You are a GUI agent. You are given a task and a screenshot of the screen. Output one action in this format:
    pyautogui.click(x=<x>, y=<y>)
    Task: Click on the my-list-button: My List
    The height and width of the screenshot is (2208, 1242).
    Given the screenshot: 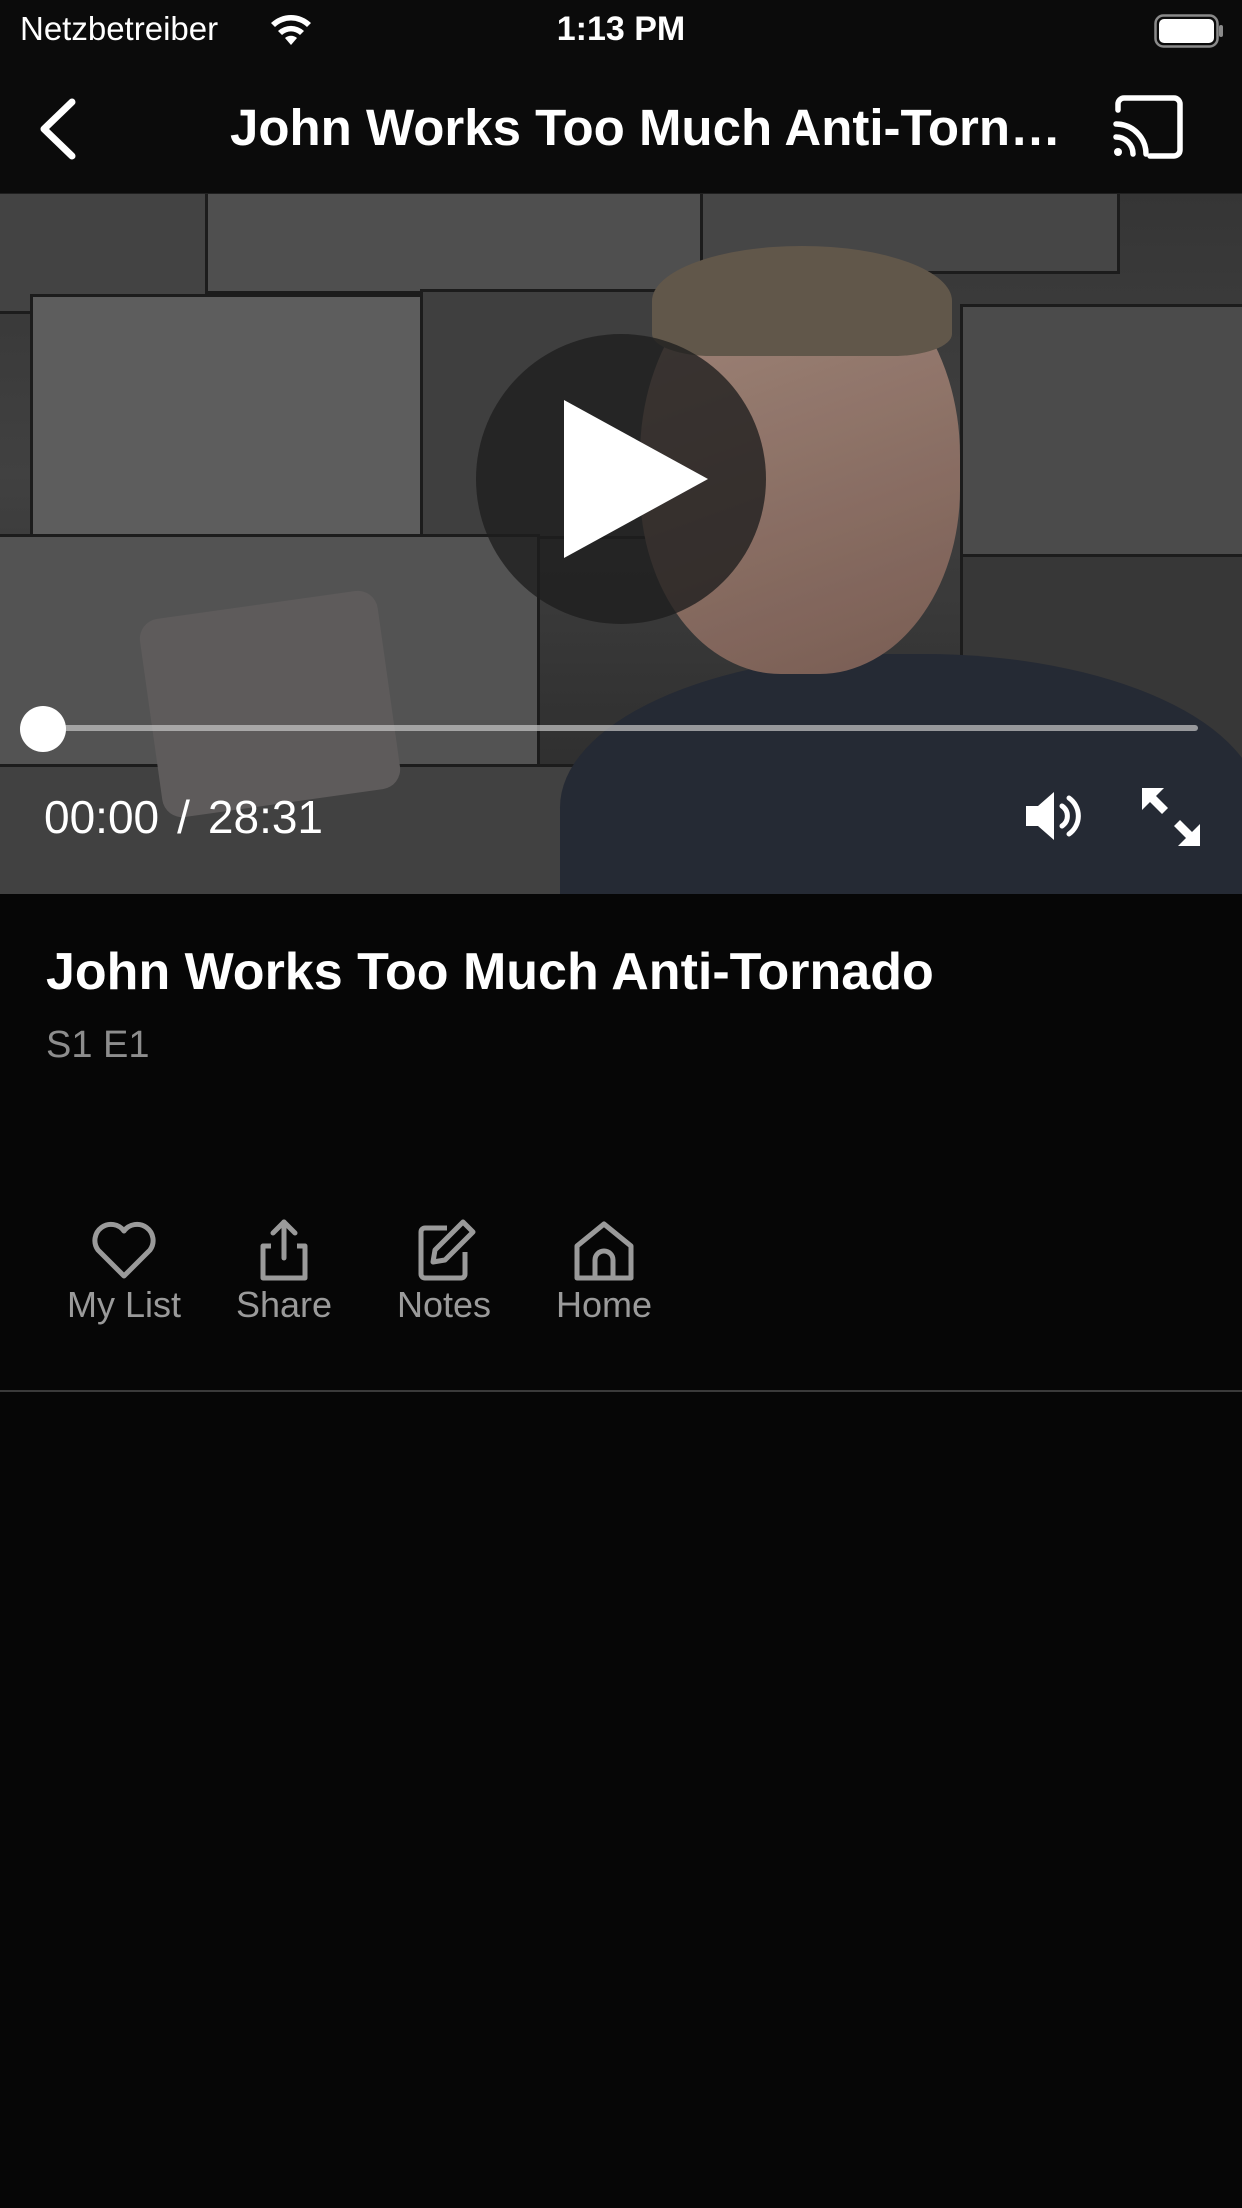 What is the action you would take?
    pyautogui.click(x=124, y=1278)
    